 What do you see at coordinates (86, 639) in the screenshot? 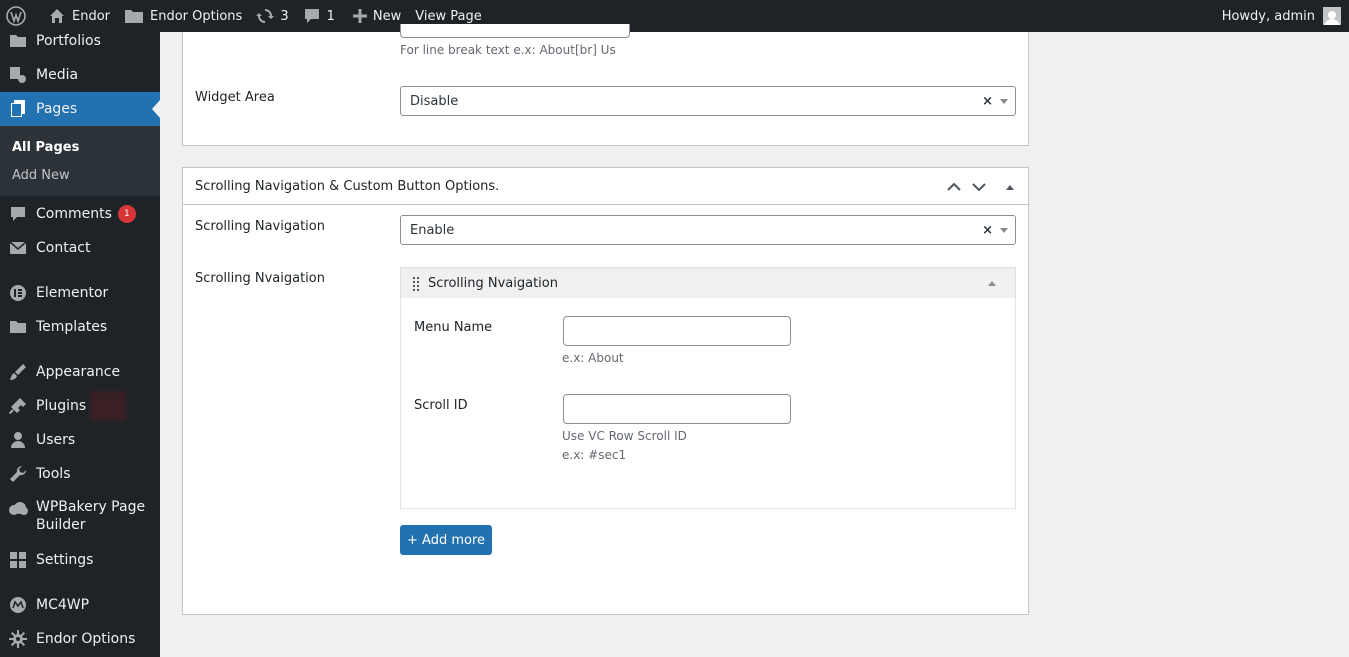
I see `menu-label: Endor Options` at bounding box center [86, 639].